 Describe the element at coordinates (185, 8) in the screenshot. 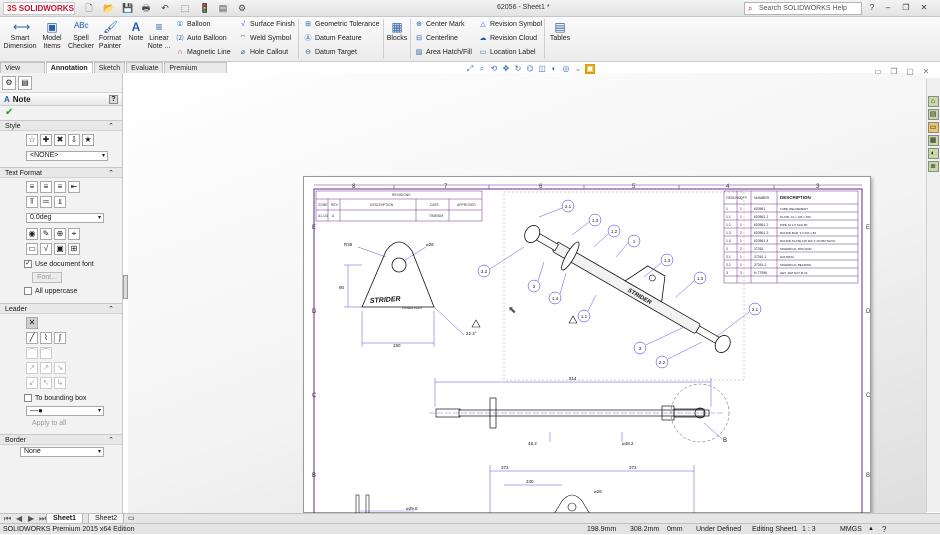

I see `select-icon: ⬚` at that location.